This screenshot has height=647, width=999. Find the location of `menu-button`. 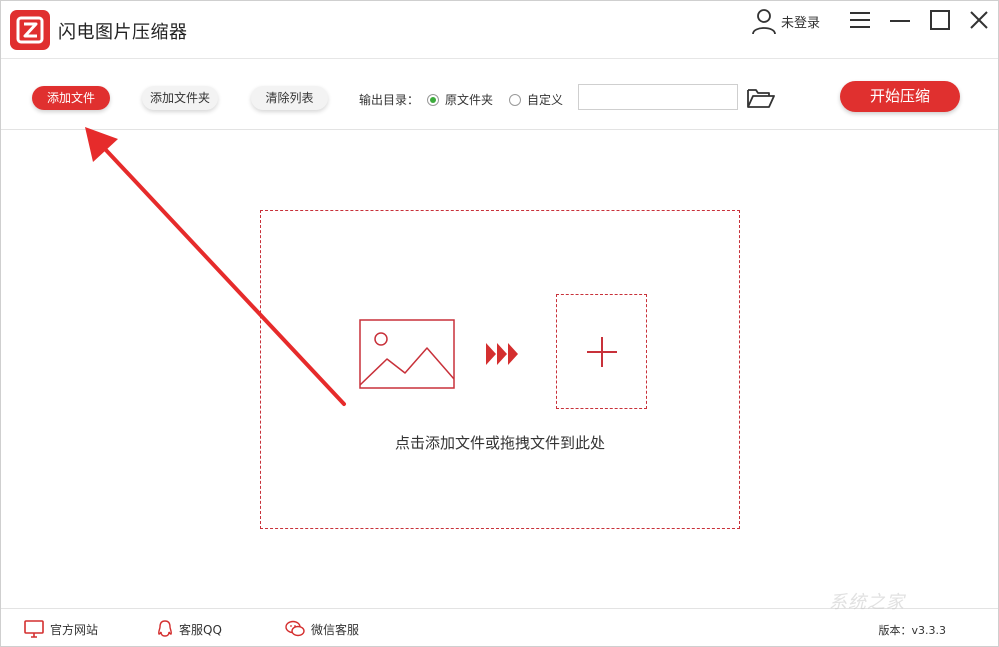

menu-button is located at coordinates (860, 20).